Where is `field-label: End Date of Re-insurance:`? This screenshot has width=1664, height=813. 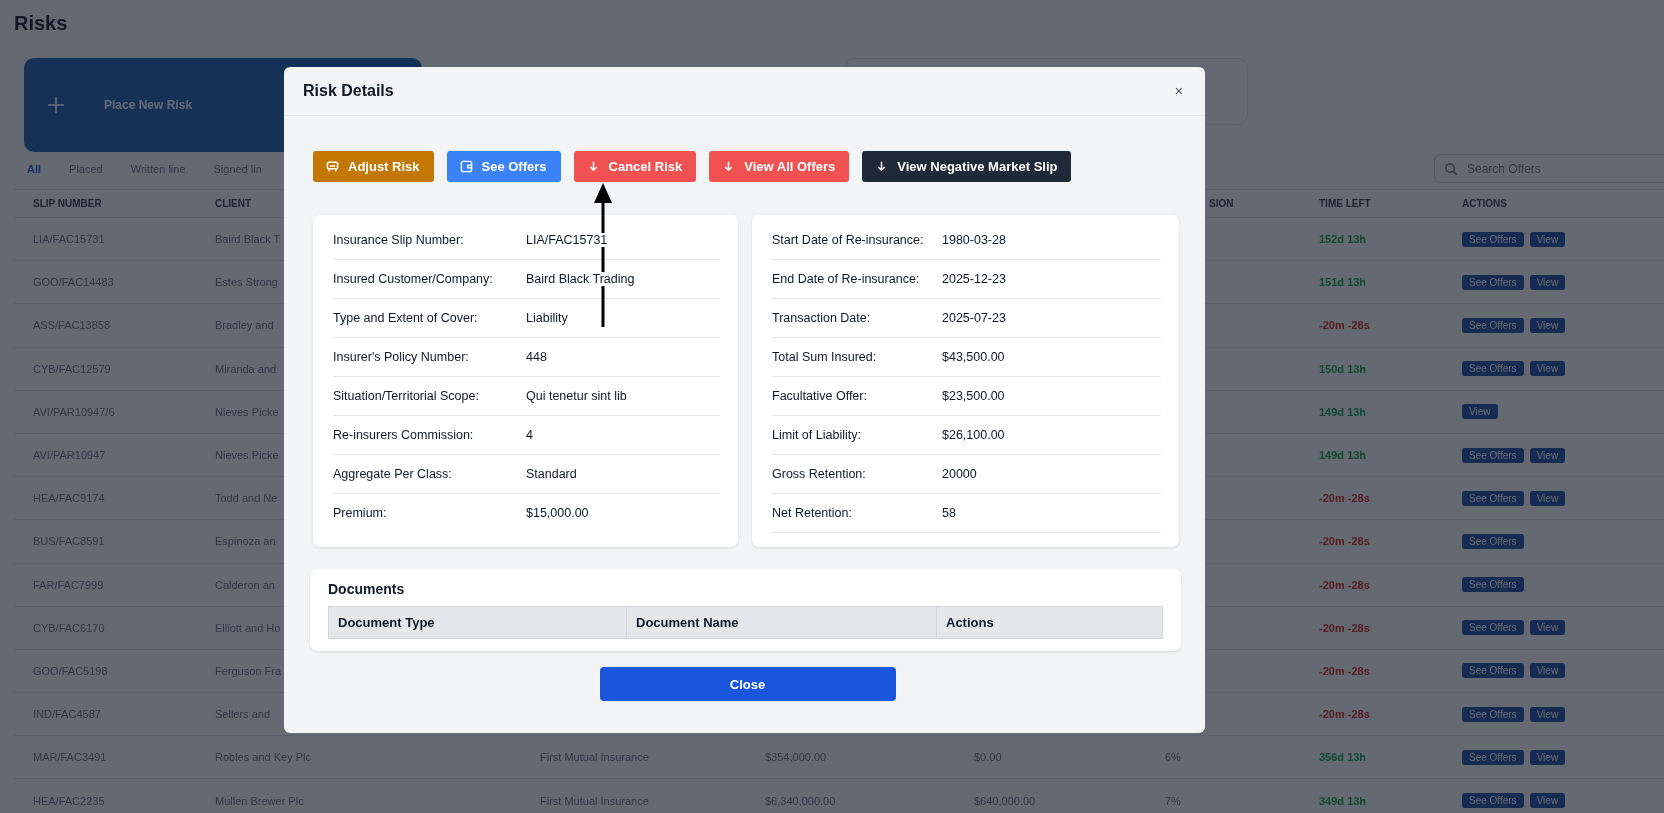 field-label: End Date of Re-insurance: is located at coordinates (846, 279).